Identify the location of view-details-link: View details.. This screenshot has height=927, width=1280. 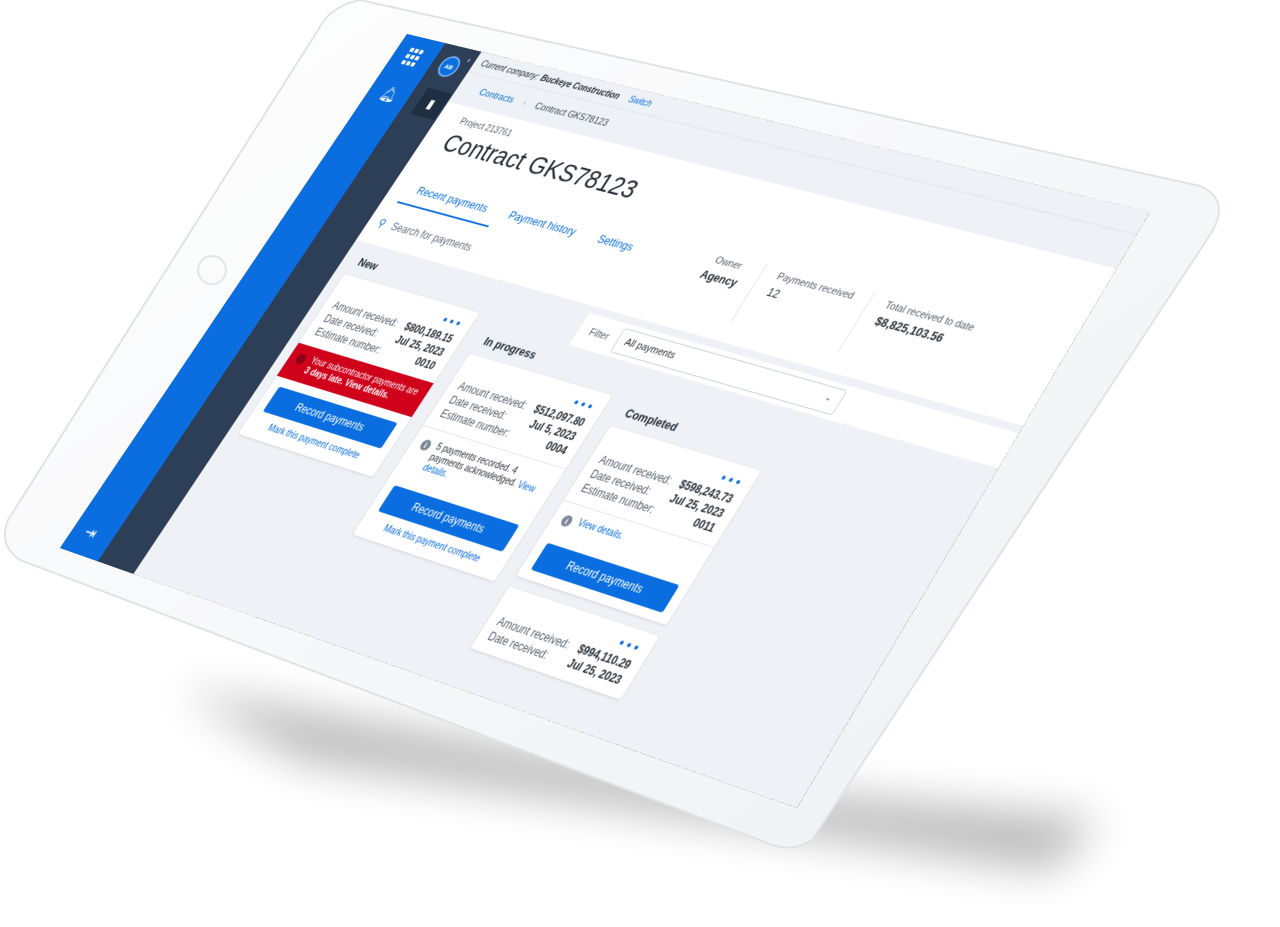
(600, 530).